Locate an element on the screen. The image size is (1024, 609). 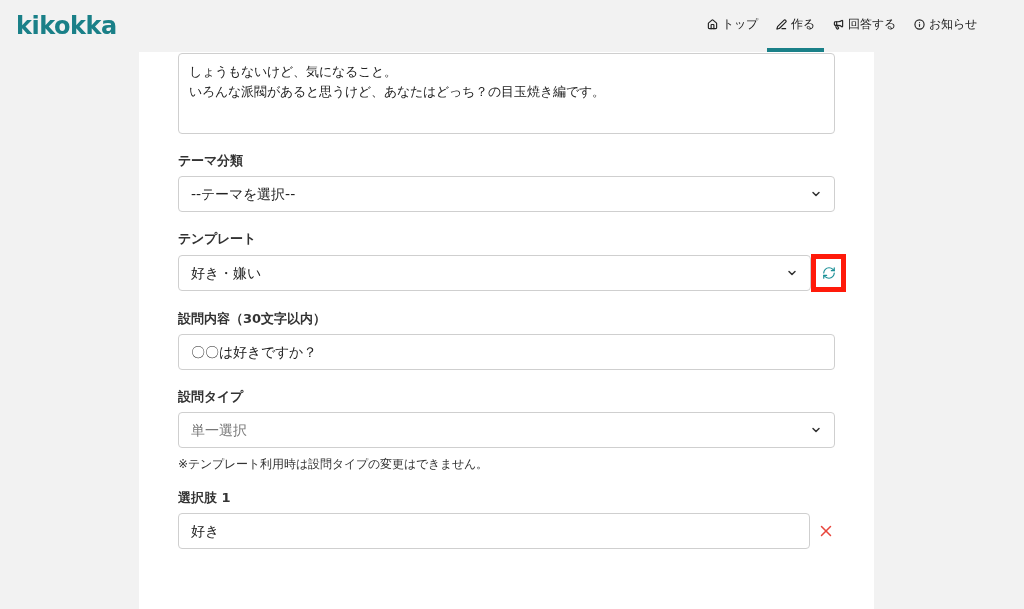
description-textarea: しょうもないけど、気になること。 いろんな派閥があると思うけど、あなたはどっち？の目玉焼き編です。 is located at coordinates (506, 93).